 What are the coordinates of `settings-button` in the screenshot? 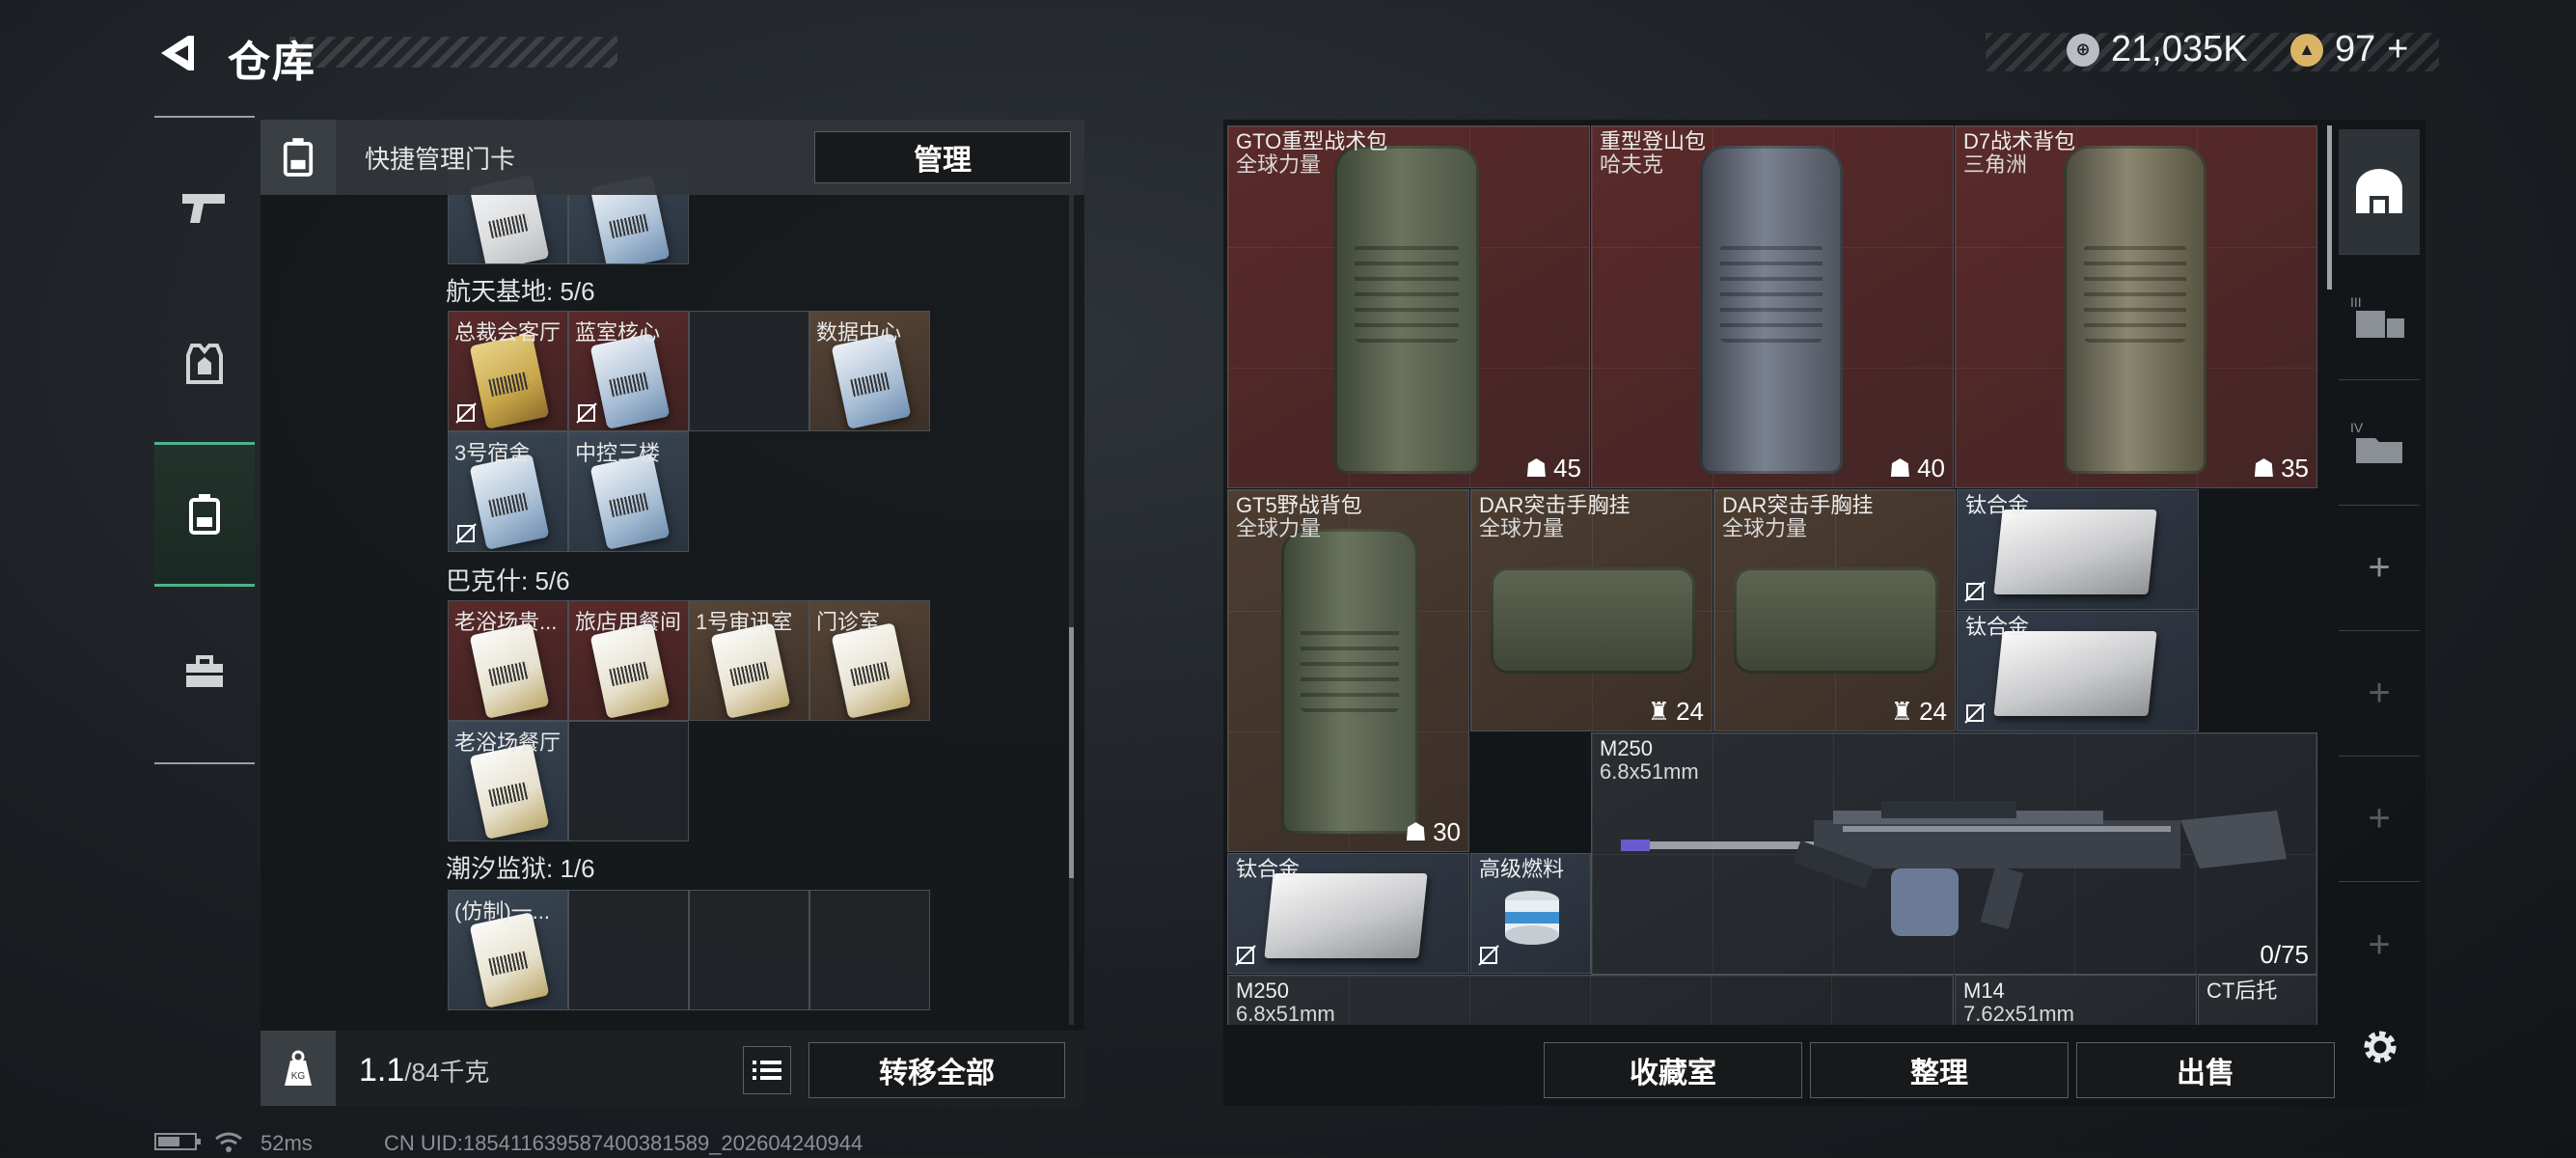 It's located at (2380, 1047).